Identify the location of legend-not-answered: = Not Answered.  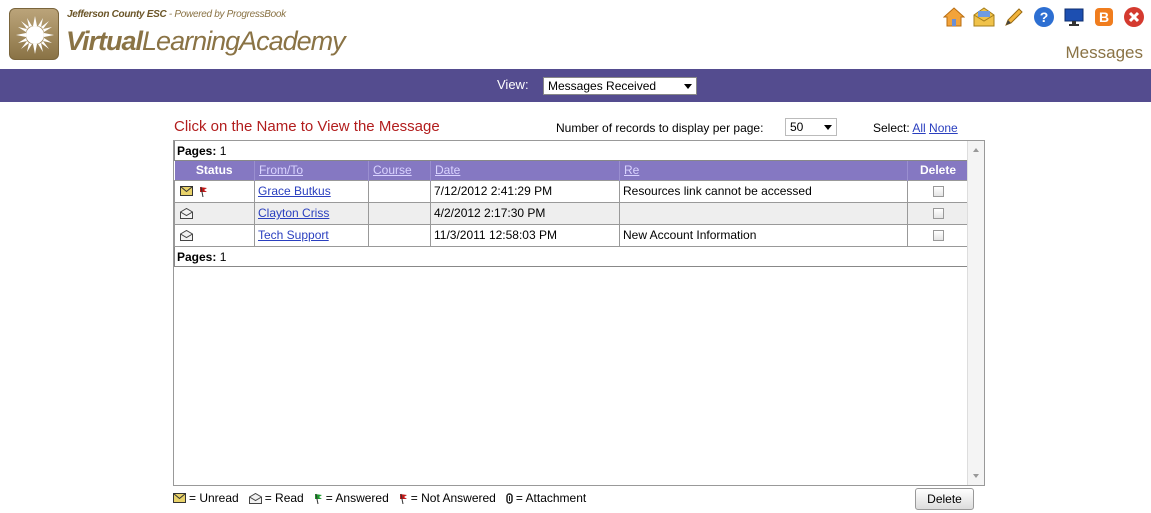
(447, 498).